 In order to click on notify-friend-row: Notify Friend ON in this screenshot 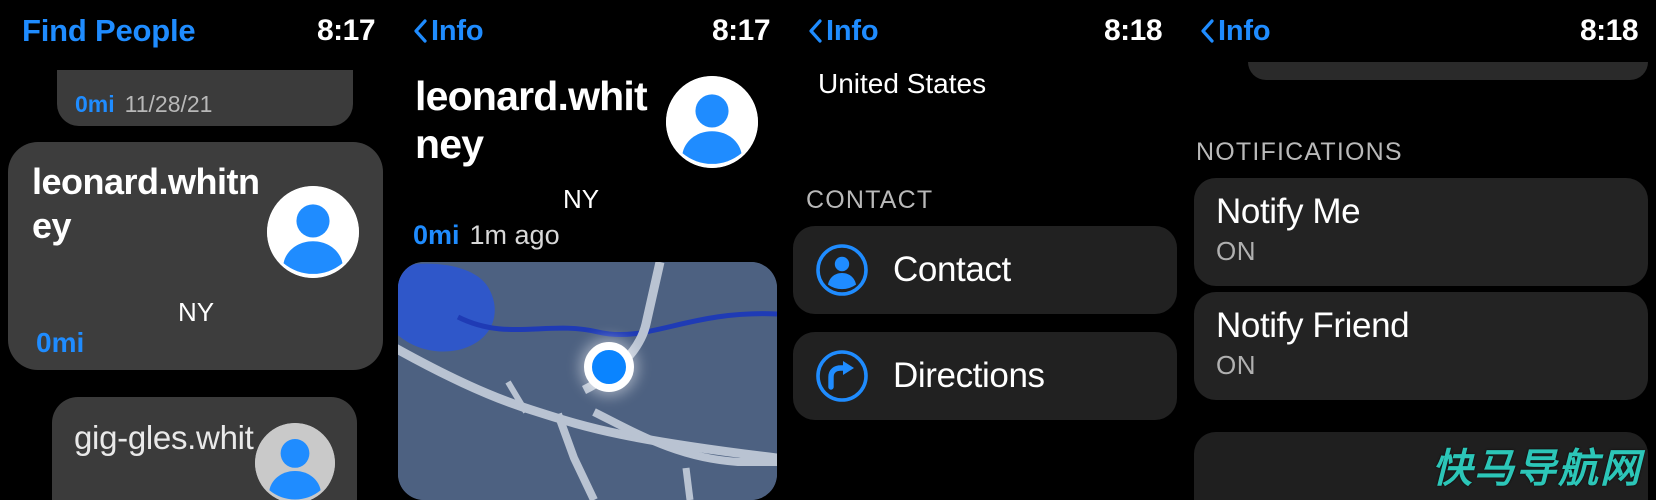, I will do `click(1421, 346)`.